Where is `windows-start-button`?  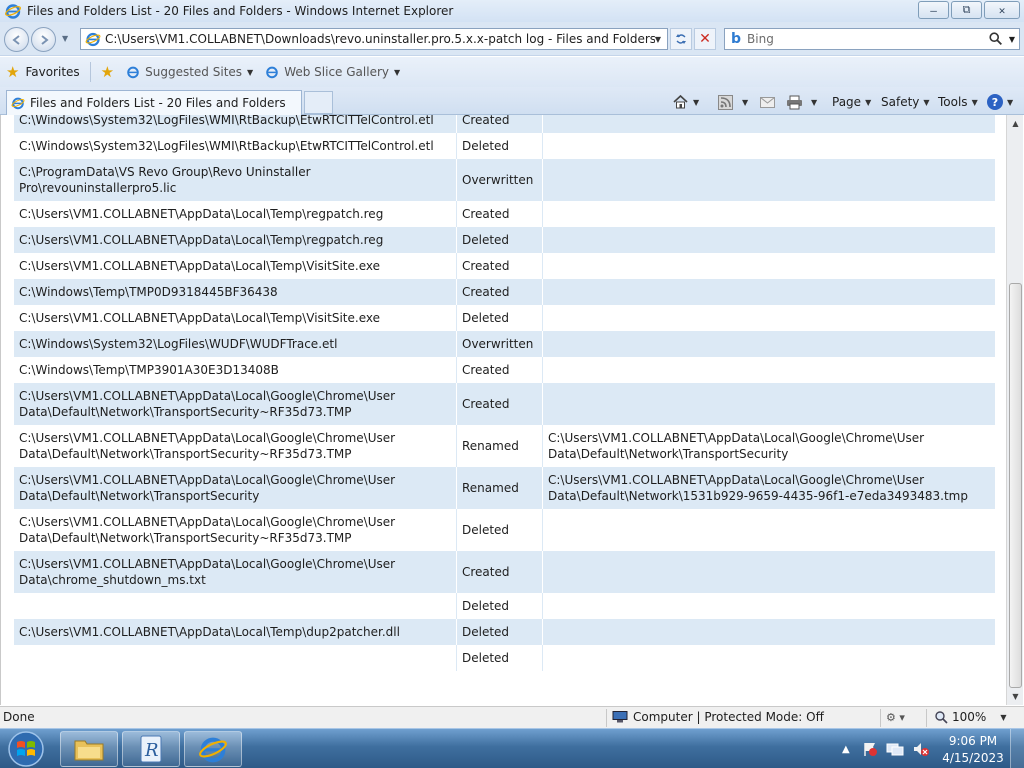
windows-start-button is located at coordinates (26, 749).